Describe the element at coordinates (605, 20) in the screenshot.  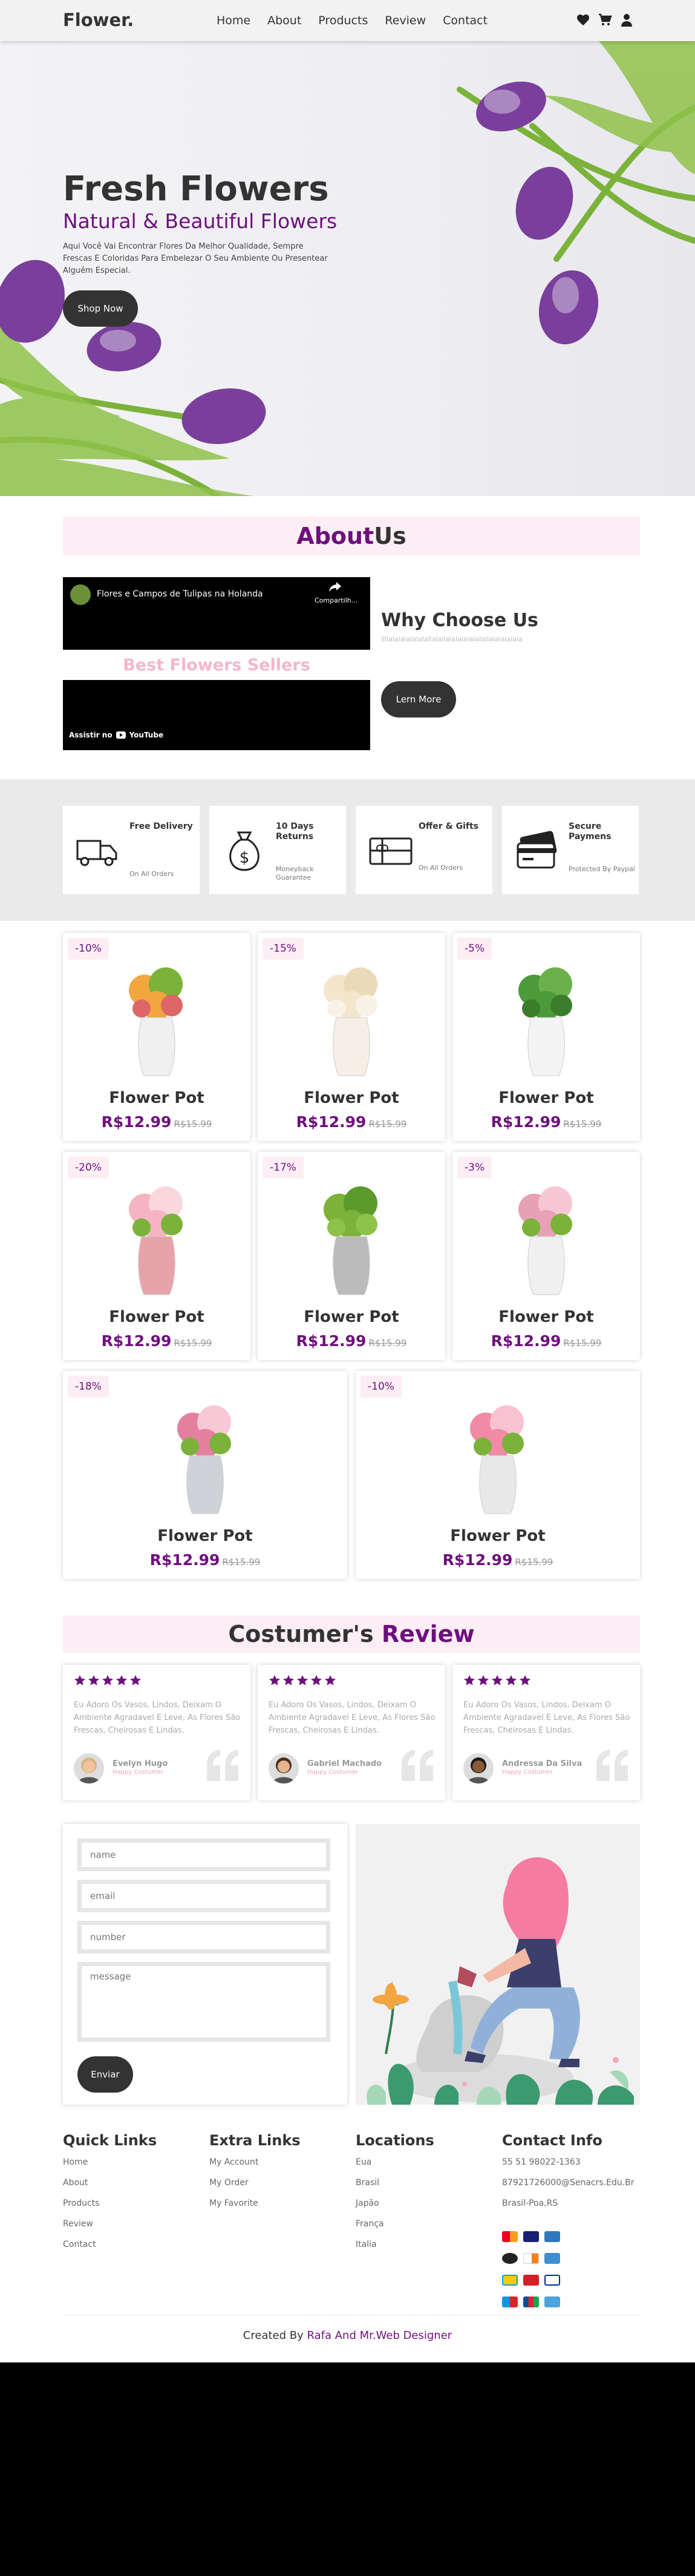
I see `cart-icon` at that location.